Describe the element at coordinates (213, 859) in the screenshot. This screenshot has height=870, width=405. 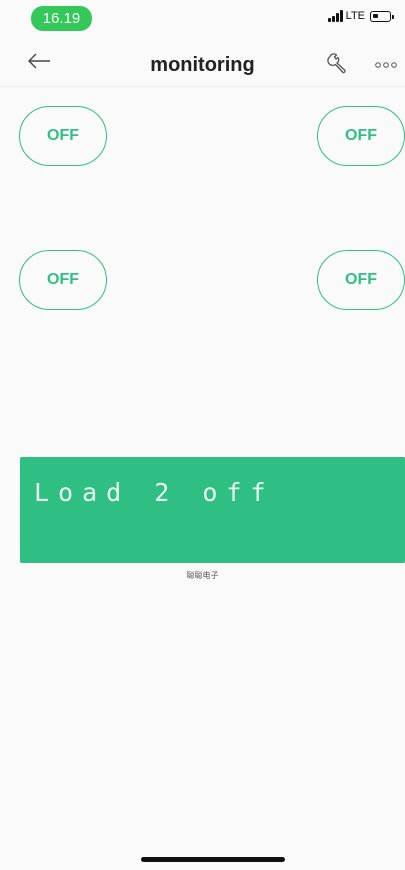
I see `home-indicator` at that location.